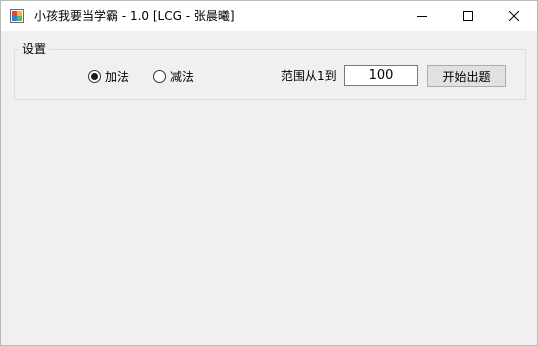 Image resolution: width=538 pixels, height=346 pixels. What do you see at coordinates (309, 76) in the screenshot?
I see `range-label: 范围从1到` at bounding box center [309, 76].